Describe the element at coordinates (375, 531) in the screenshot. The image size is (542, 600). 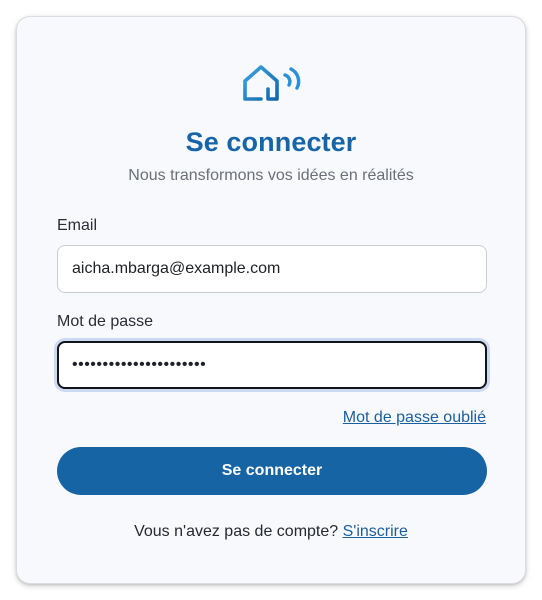
I see `signup-link: S'inscrire` at that location.